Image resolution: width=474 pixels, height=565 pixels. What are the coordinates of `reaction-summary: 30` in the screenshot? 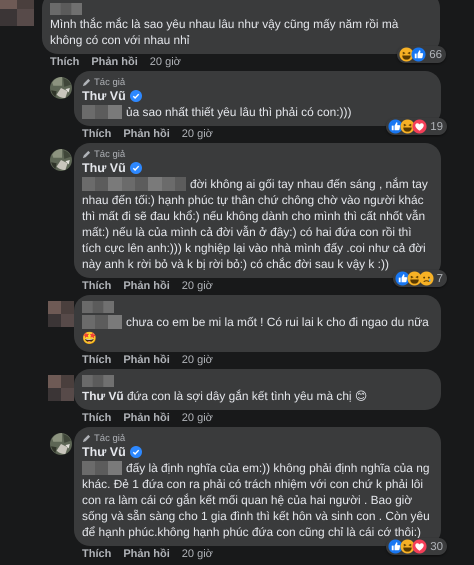 It's located at (416, 546).